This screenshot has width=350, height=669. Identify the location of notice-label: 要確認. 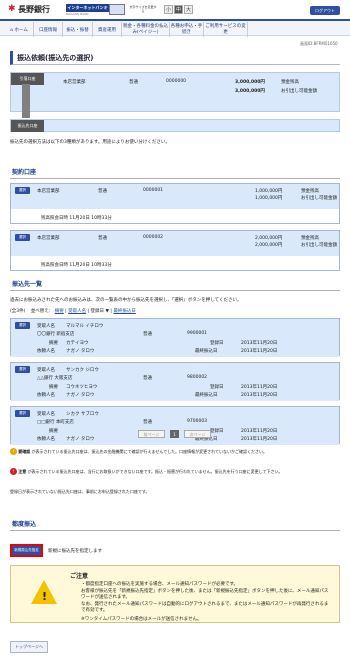
(24, 451).